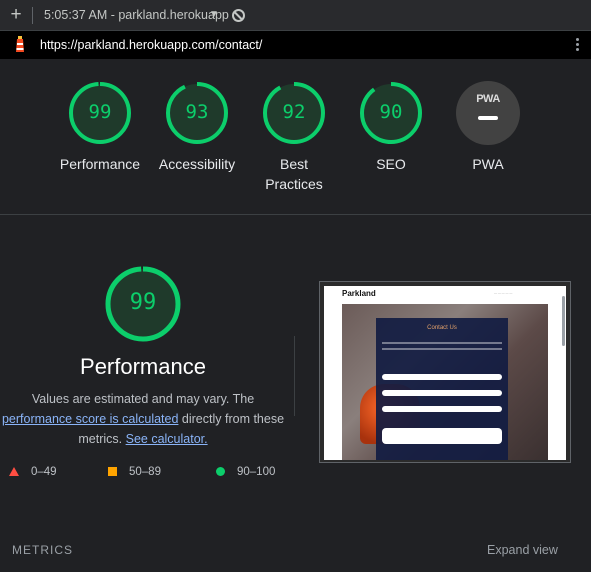  Describe the element at coordinates (145, 472) in the screenshot. I see `legend-label: 50–89` at that location.